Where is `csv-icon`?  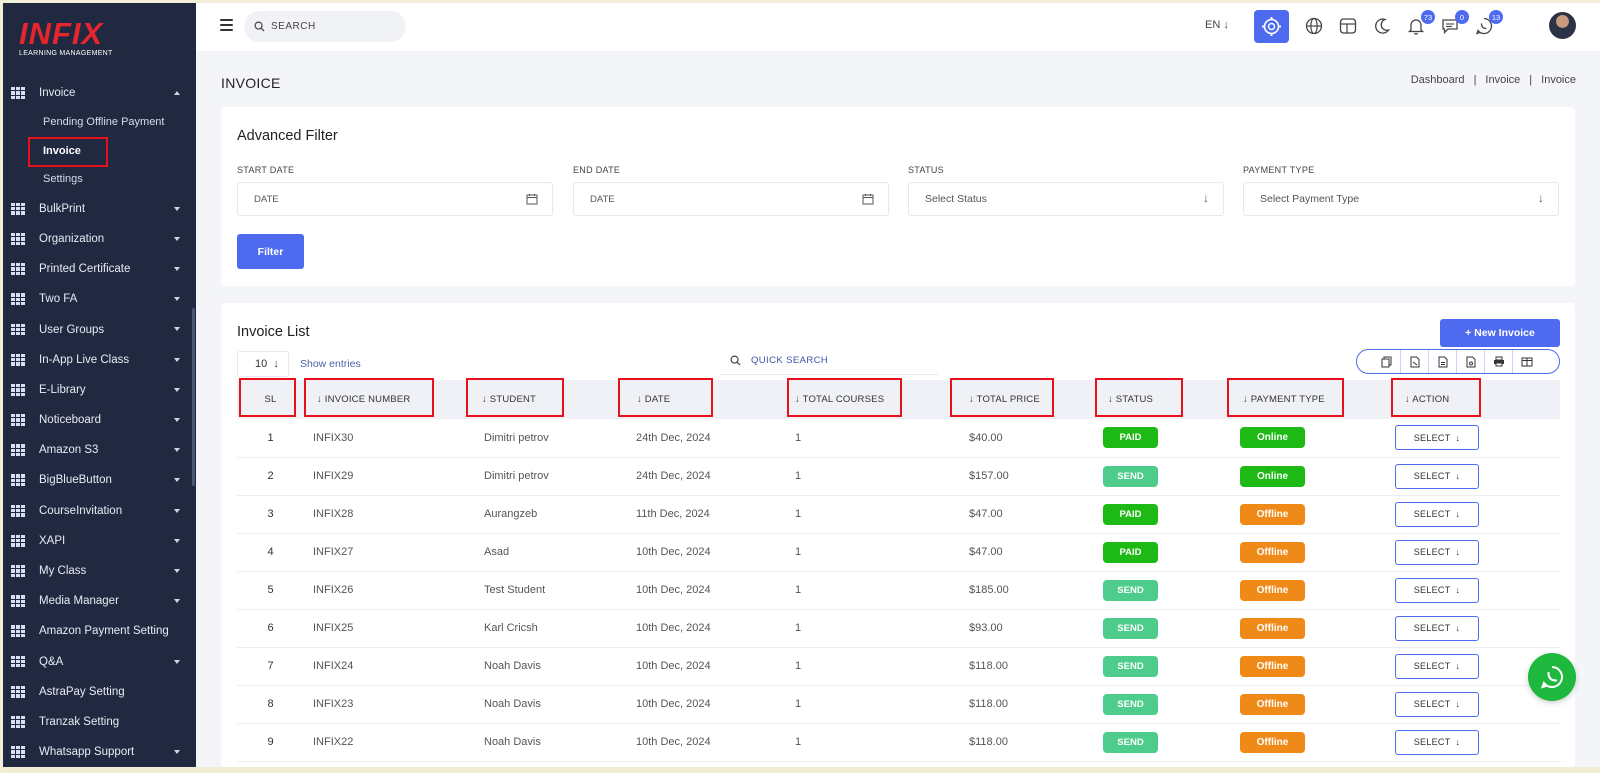 csv-icon is located at coordinates (1443, 361).